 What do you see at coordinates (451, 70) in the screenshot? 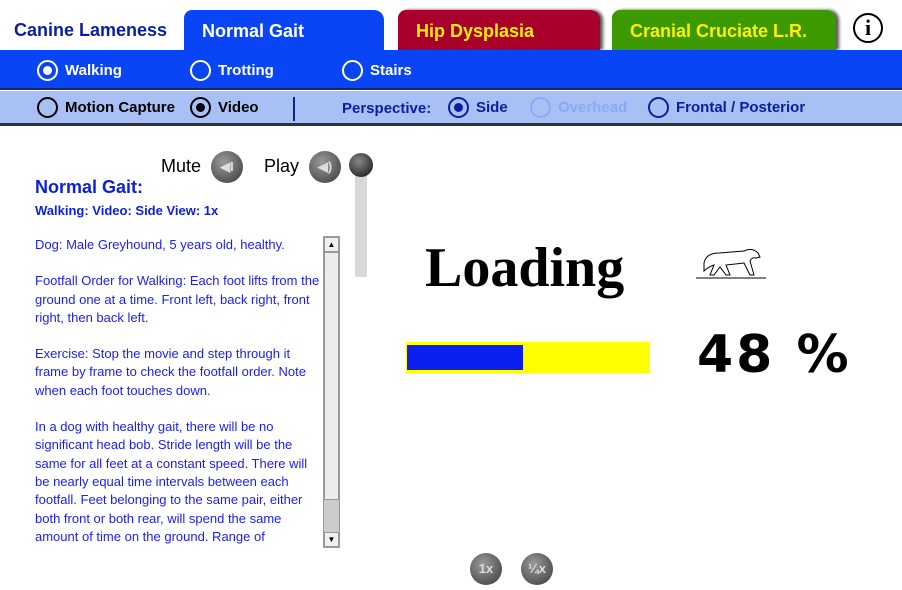
I see `gait-selector-bar: Walking Trotting Stairs` at bounding box center [451, 70].